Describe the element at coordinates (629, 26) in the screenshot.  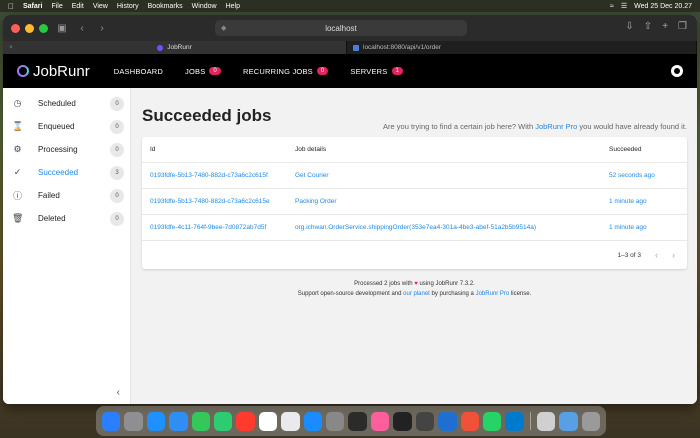
I see `downloads-icon: ⇩` at that location.